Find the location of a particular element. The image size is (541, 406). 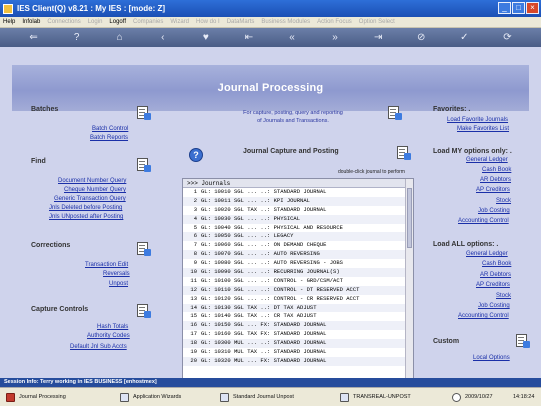

link-transaction-edit: Transaction Edit is located at coordinates (106, 265).